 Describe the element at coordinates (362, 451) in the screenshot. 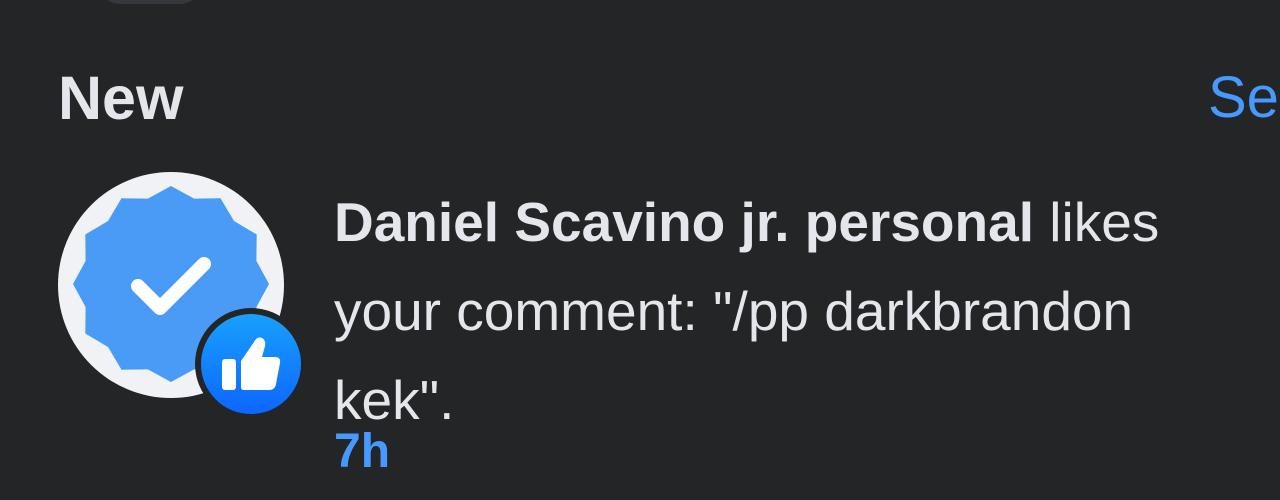

I see `notification-timestamp: 7h` at that location.